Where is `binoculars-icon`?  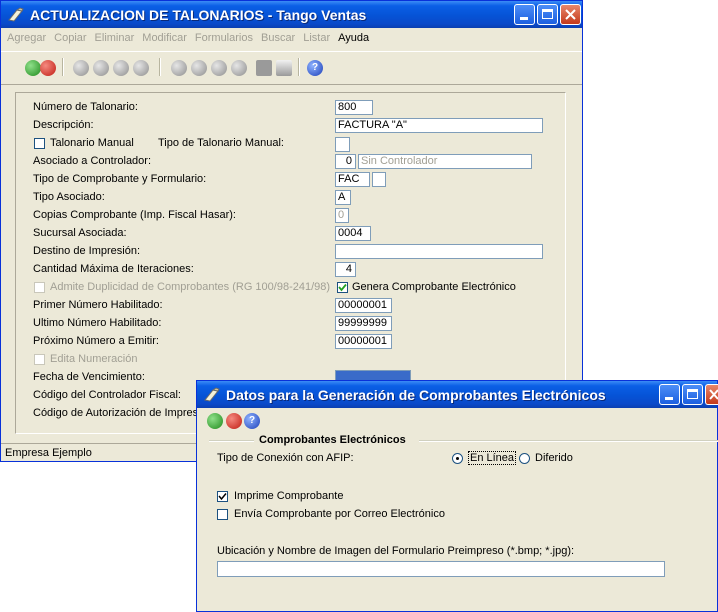 binoculars-icon is located at coordinates (264, 68).